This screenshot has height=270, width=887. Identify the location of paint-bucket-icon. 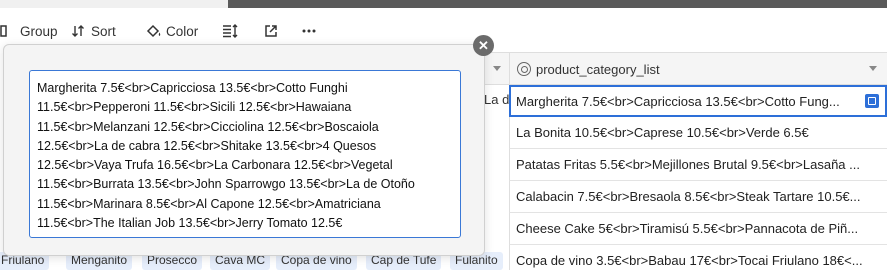
(153, 31).